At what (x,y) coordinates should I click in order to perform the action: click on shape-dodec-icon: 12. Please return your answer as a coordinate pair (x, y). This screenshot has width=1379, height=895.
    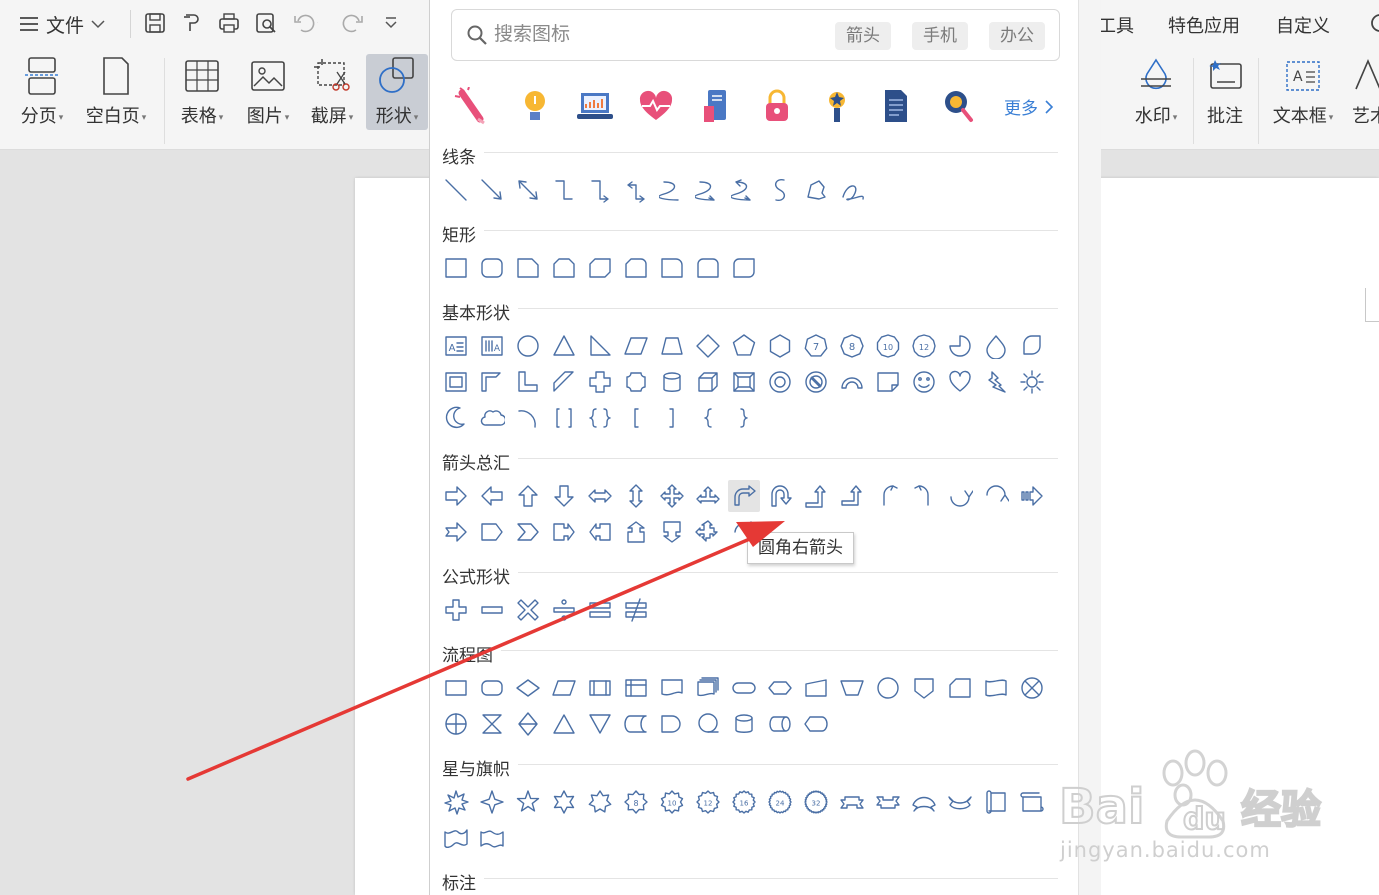
    Looking at the image, I should click on (924, 346).